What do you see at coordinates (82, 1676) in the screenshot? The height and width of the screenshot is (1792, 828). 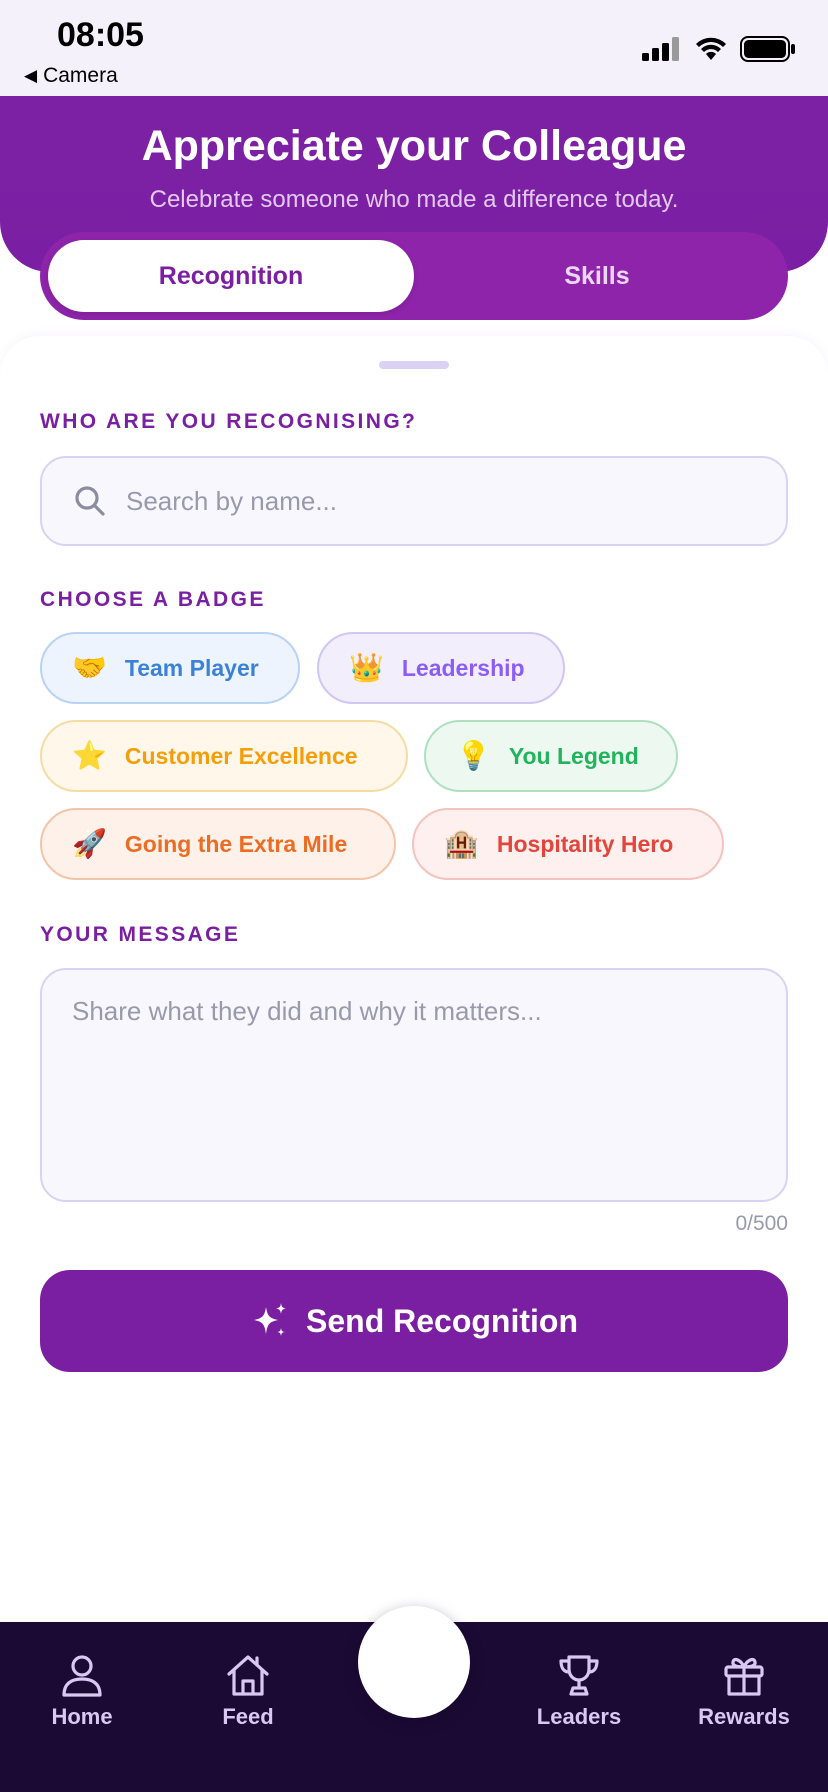 I see `user-icon` at bounding box center [82, 1676].